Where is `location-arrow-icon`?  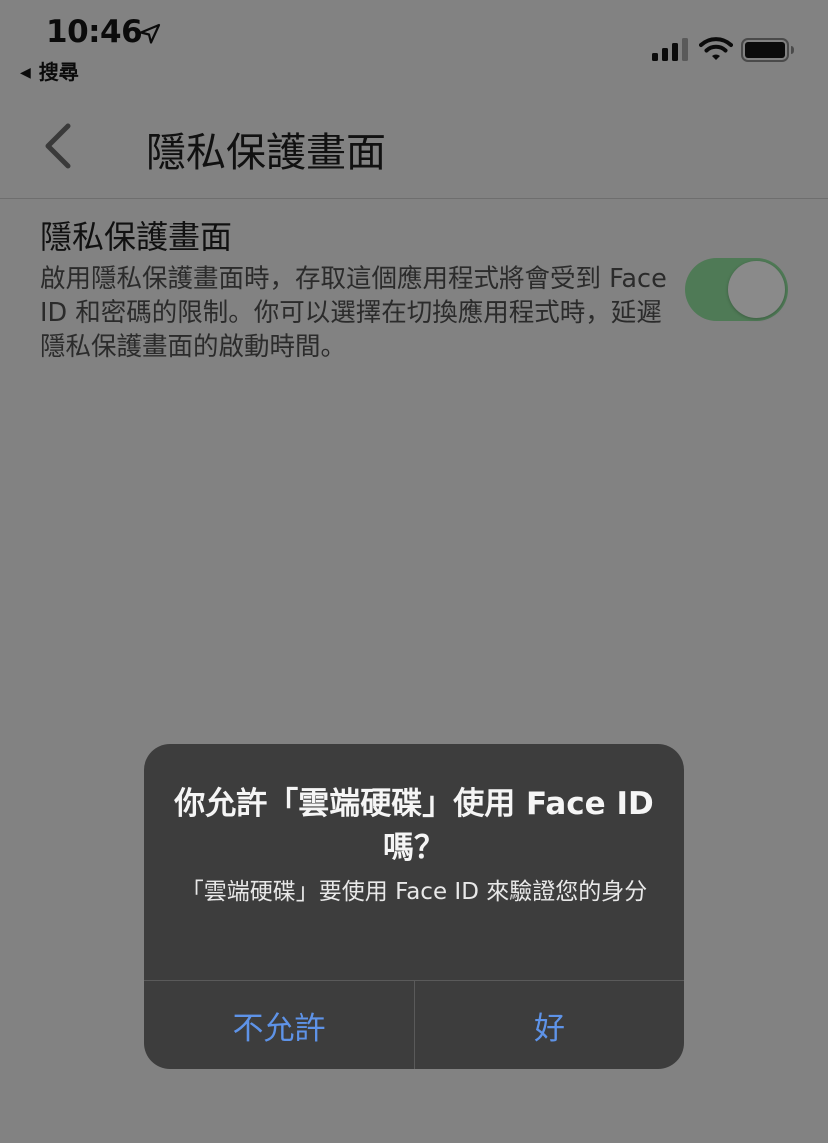
location-arrow-icon is located at coordinates (150, 33).